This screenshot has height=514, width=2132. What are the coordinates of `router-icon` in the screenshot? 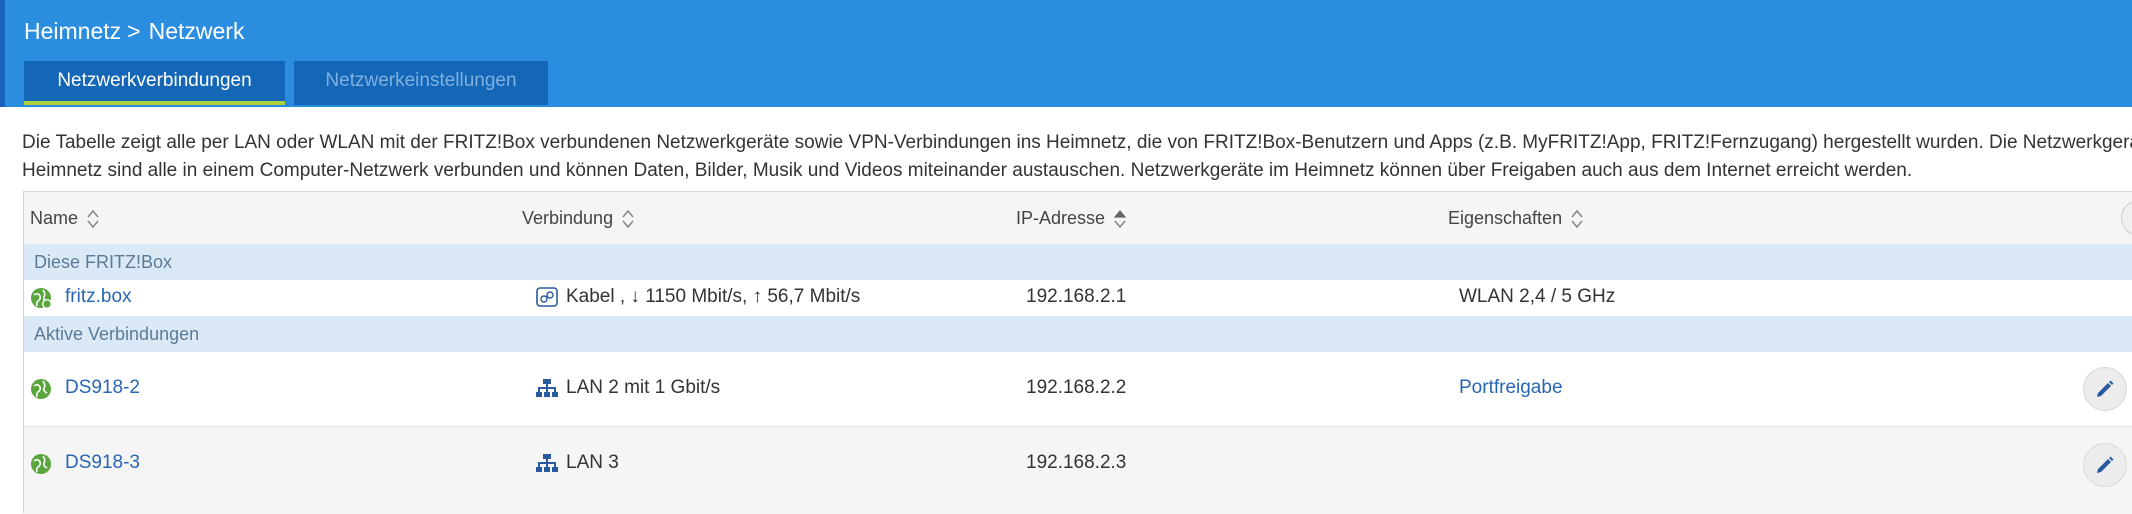 It's located at (547, 297).